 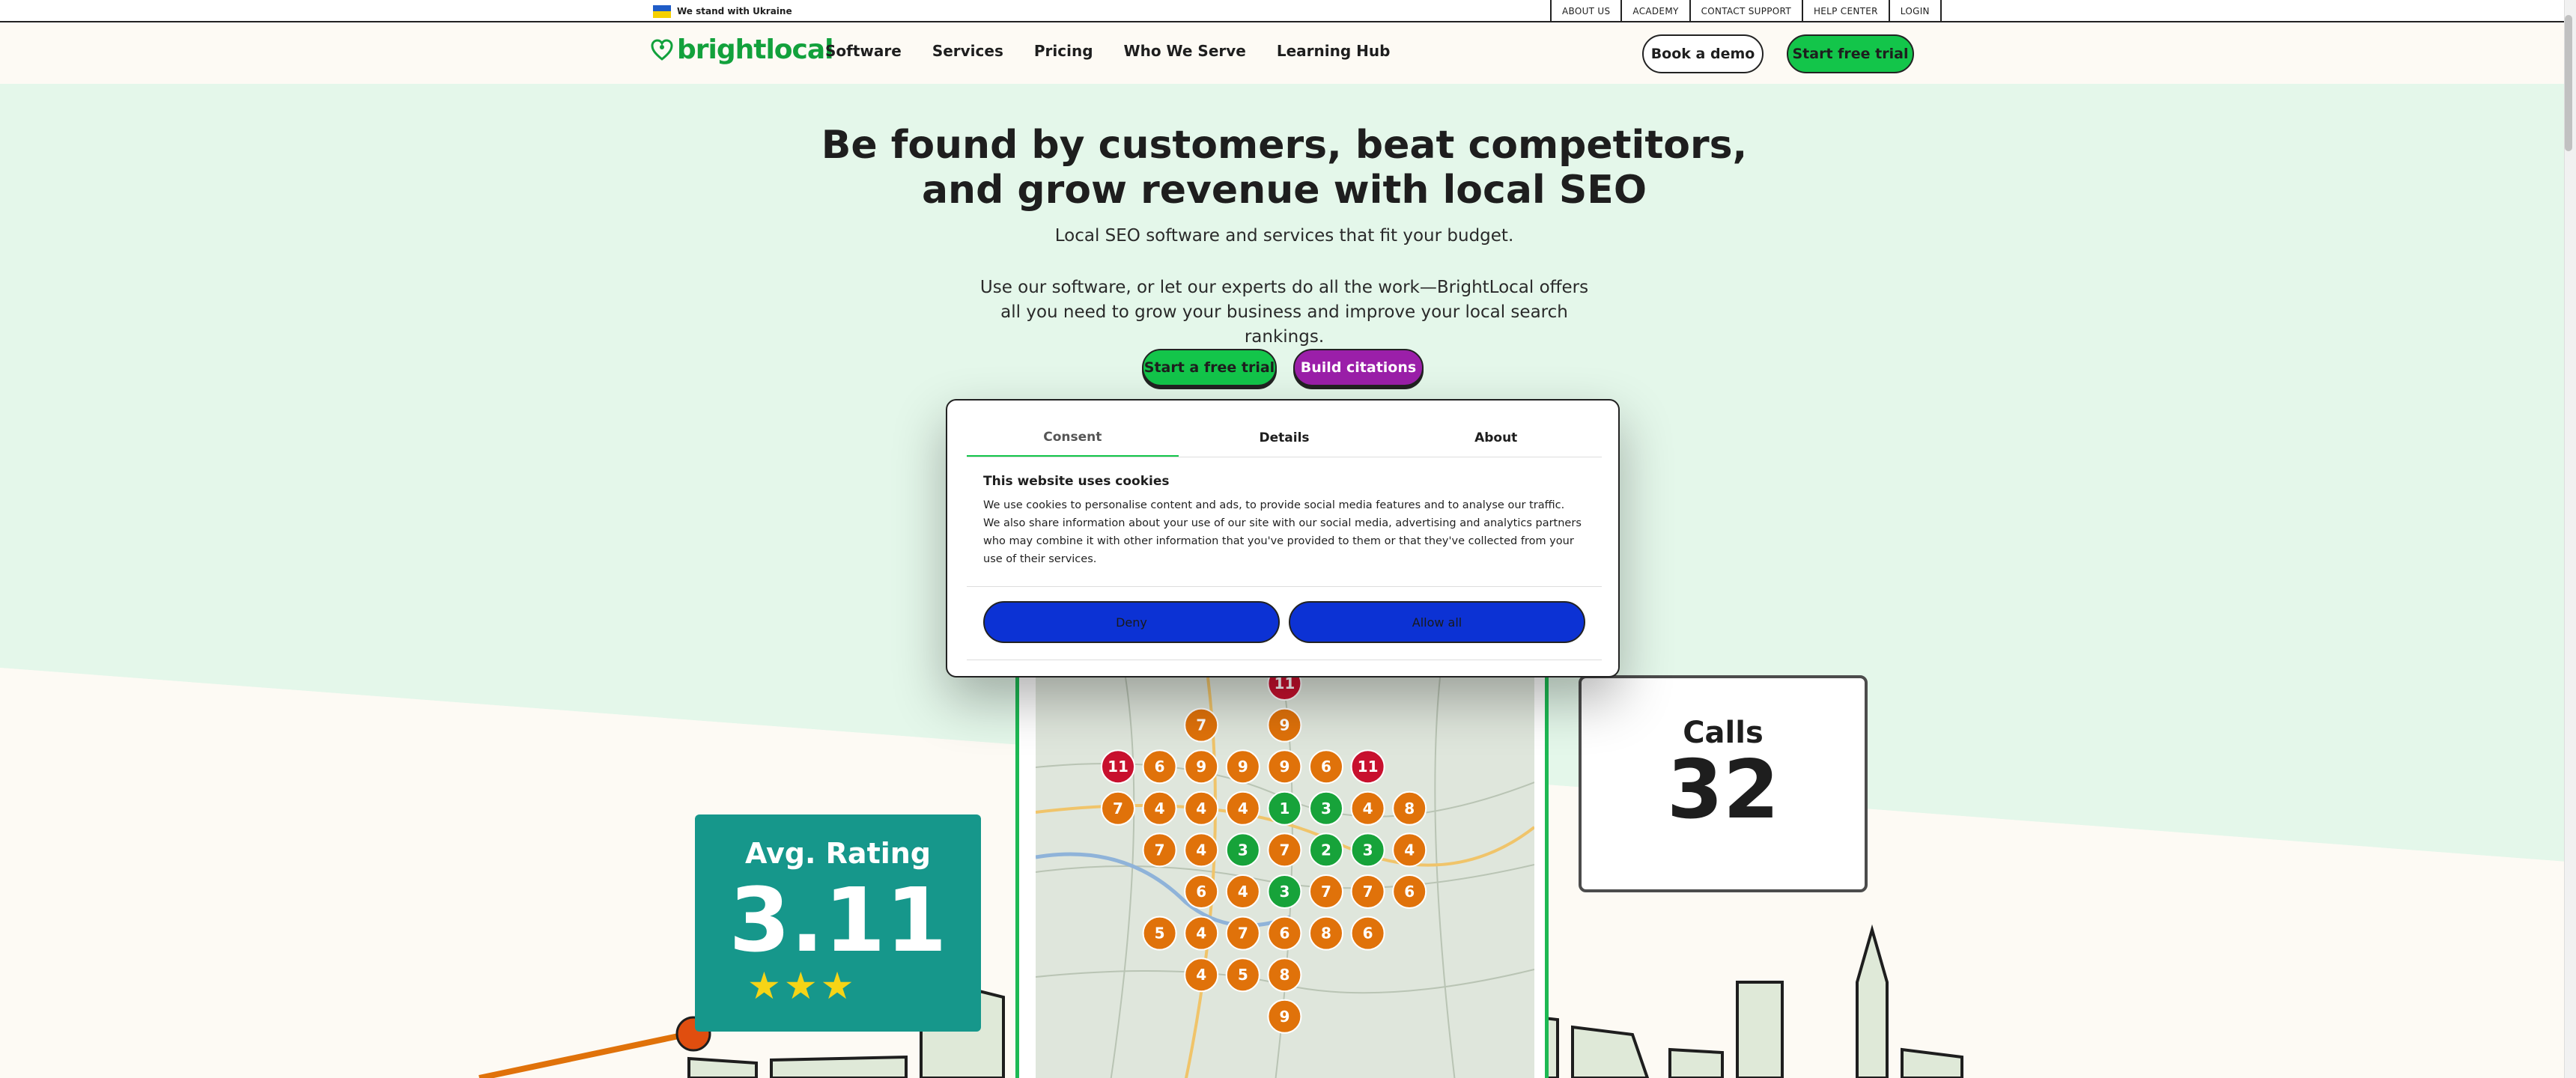 What do you see at coordinates (1585, 11) in the screenshot?
I see `about-us-link: ABOUT US` at bounding box center [1585, 11].